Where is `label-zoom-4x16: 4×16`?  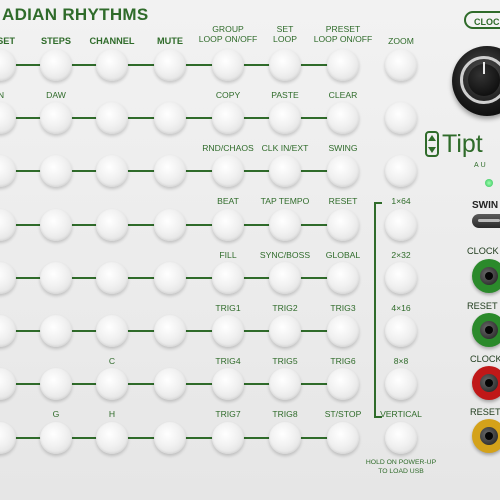
label-zoom-4x16: 4×16 is located at coordinates (401, 308).